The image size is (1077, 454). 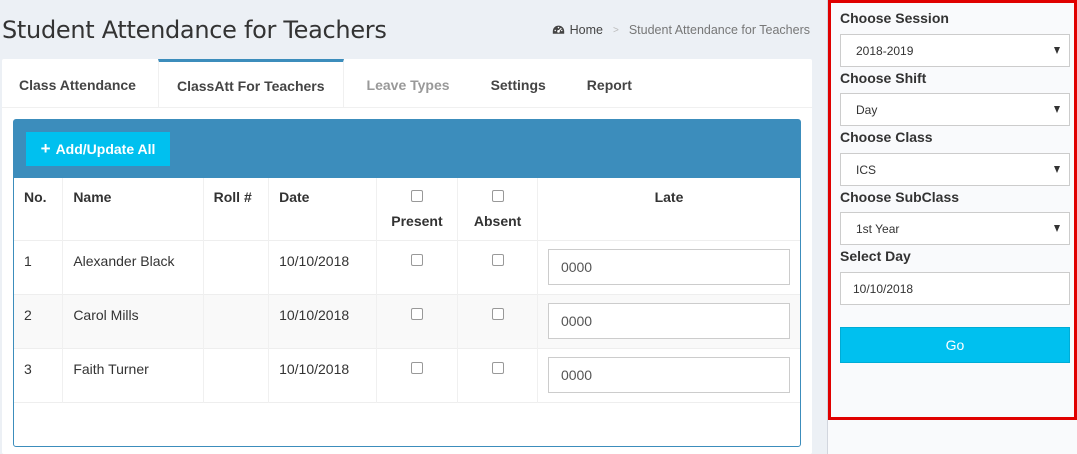 I want to click on session-select: 2018-2019, so click(x=955, y=50).